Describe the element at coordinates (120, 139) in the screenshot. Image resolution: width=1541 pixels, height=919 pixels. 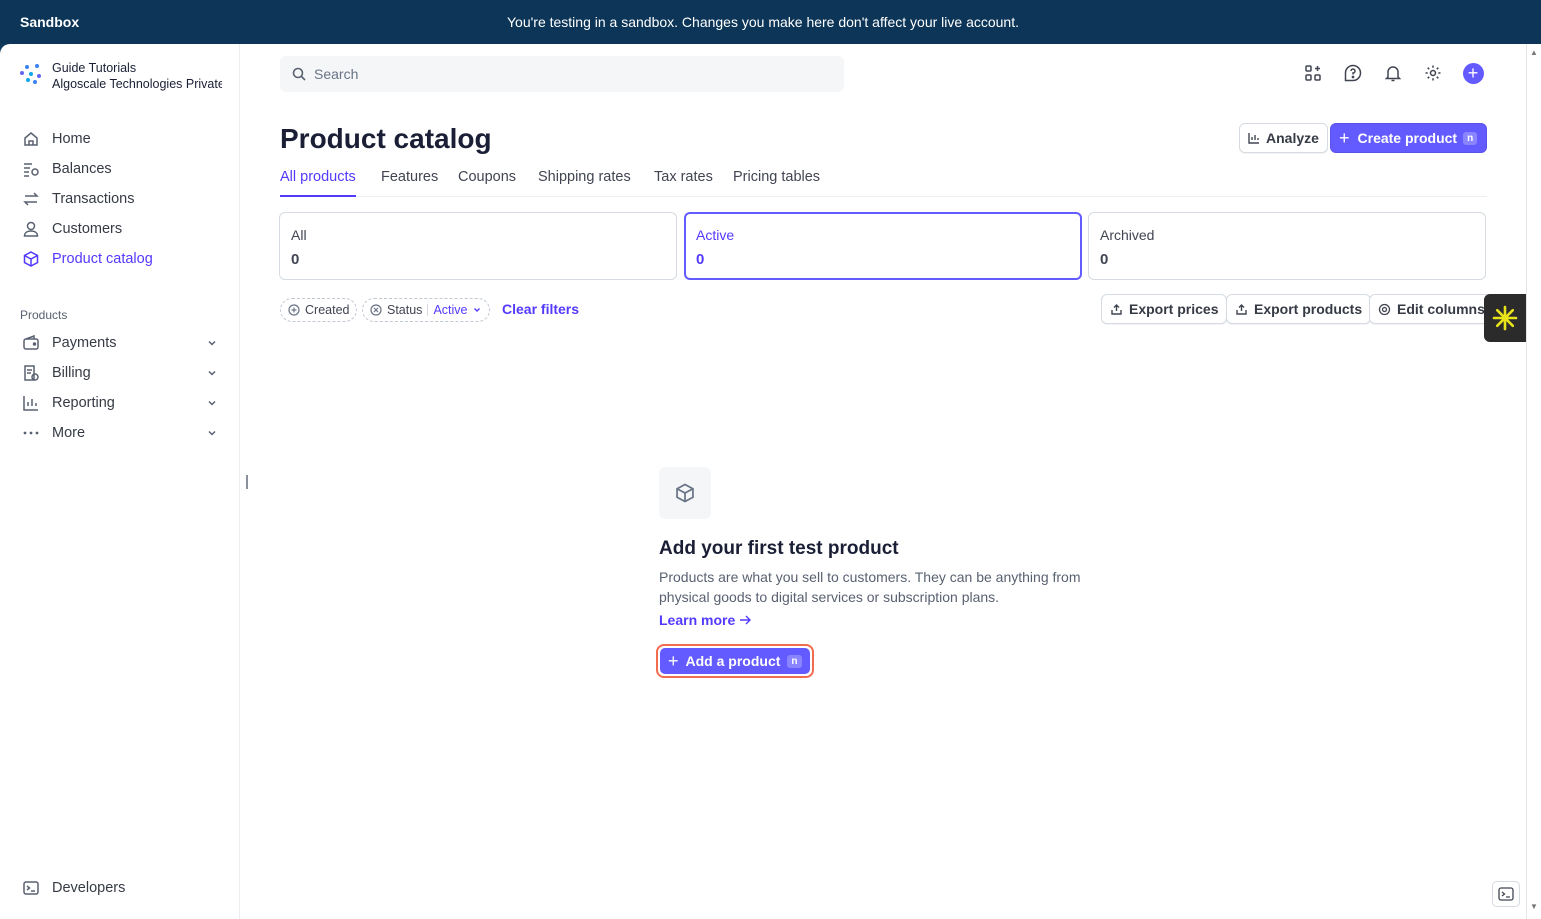
I see `sidebar-item-home: Home` at that location.